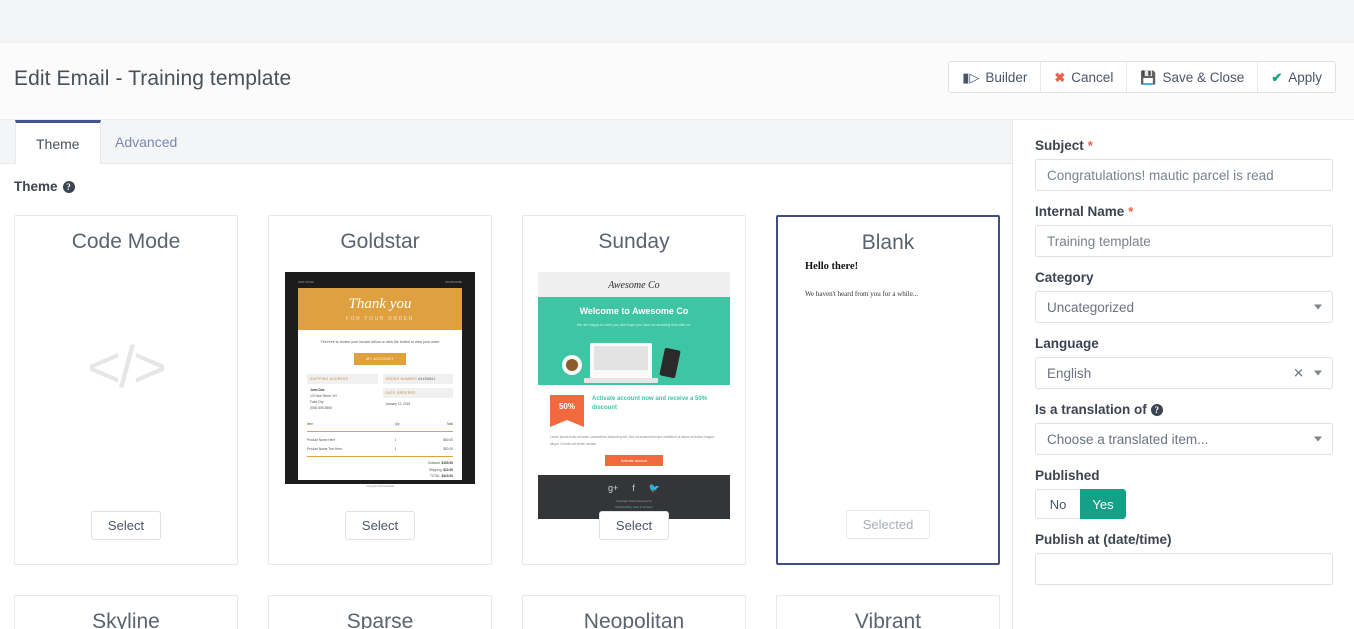  What do you see at coordinates (398, 403) in the screenshot?
I see `goldstar-date-value: January 12, 2019` at bounding box center [398, 403].